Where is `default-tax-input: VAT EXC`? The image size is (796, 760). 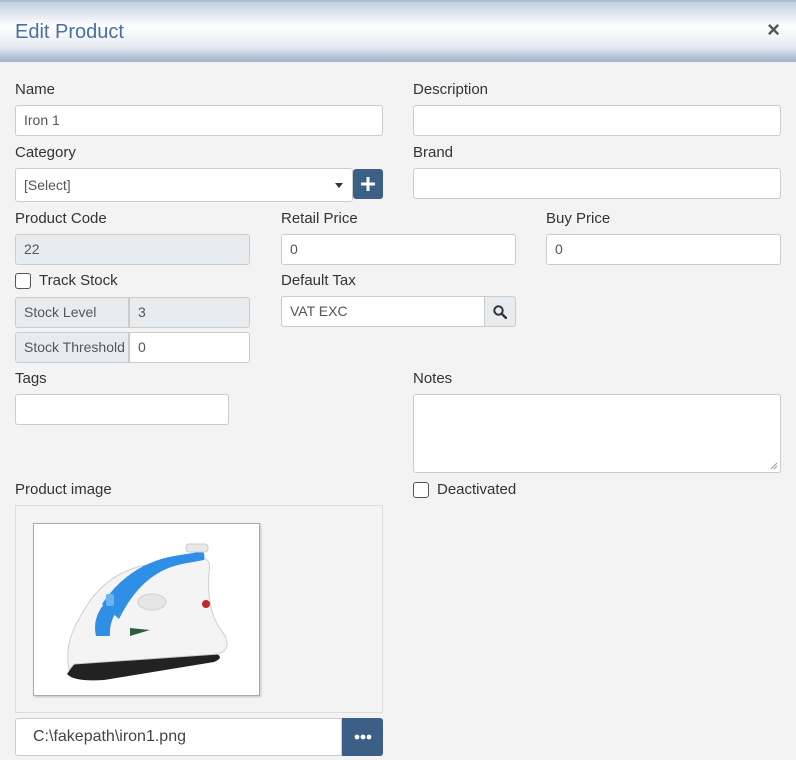
default-tax-input: VAT EXC is located at coordinates (383, 311).